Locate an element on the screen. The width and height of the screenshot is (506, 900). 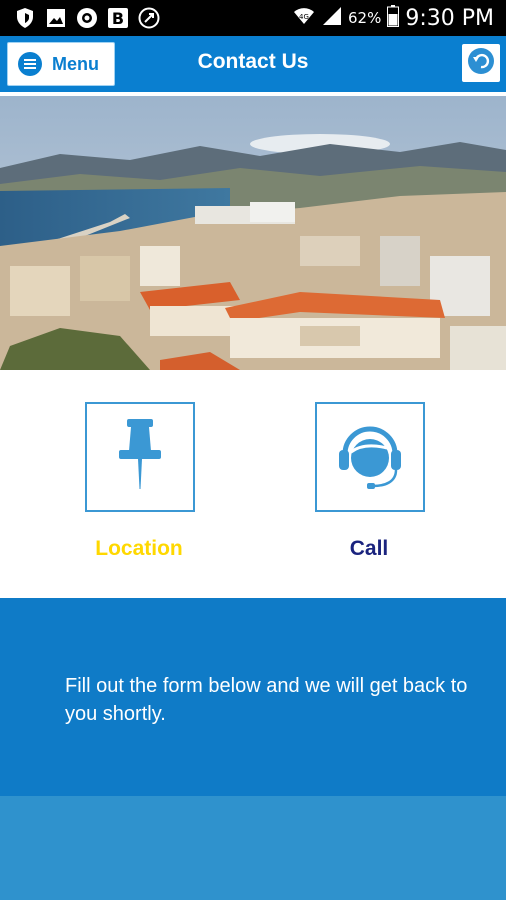
vpn-icon is located at coordinates (87, 18).